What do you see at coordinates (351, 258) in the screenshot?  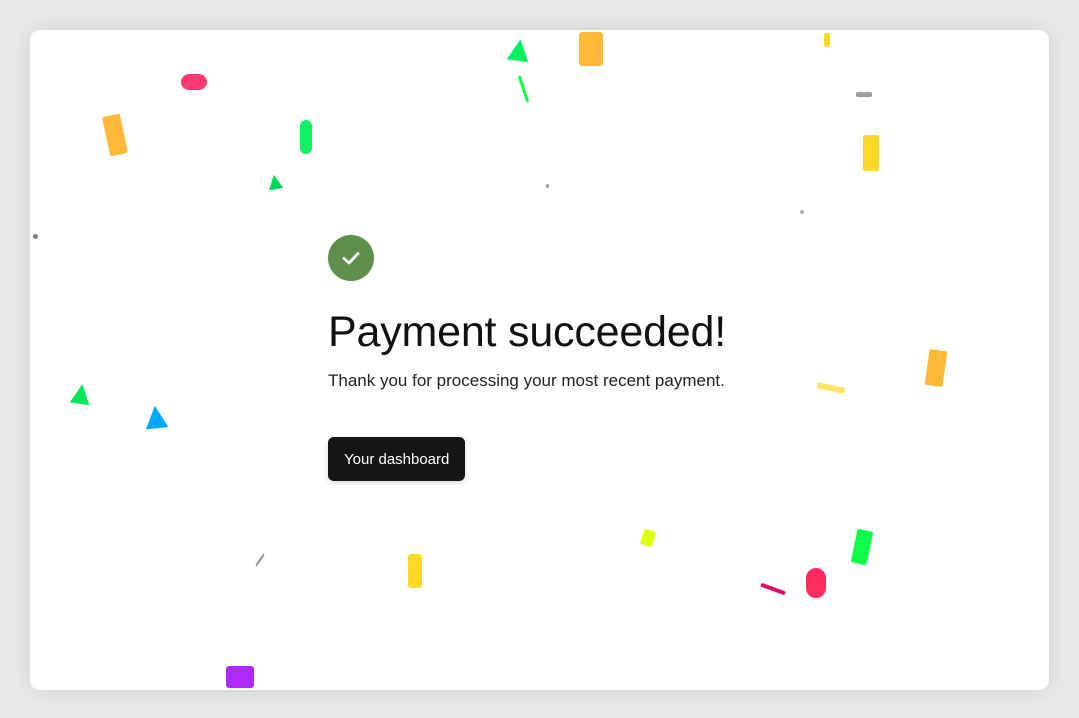 I see `check-circle-icon` at bounding box center [351, 258].